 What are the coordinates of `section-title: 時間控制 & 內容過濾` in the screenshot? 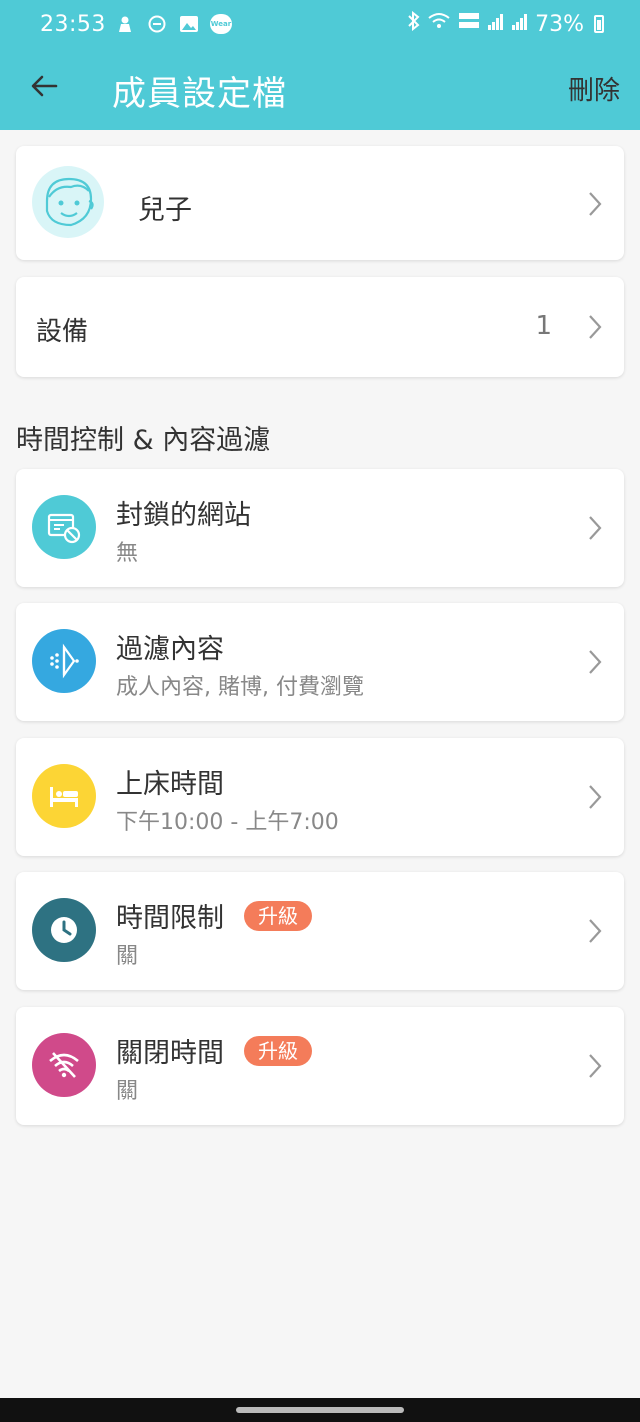 It's located at (143, 440).